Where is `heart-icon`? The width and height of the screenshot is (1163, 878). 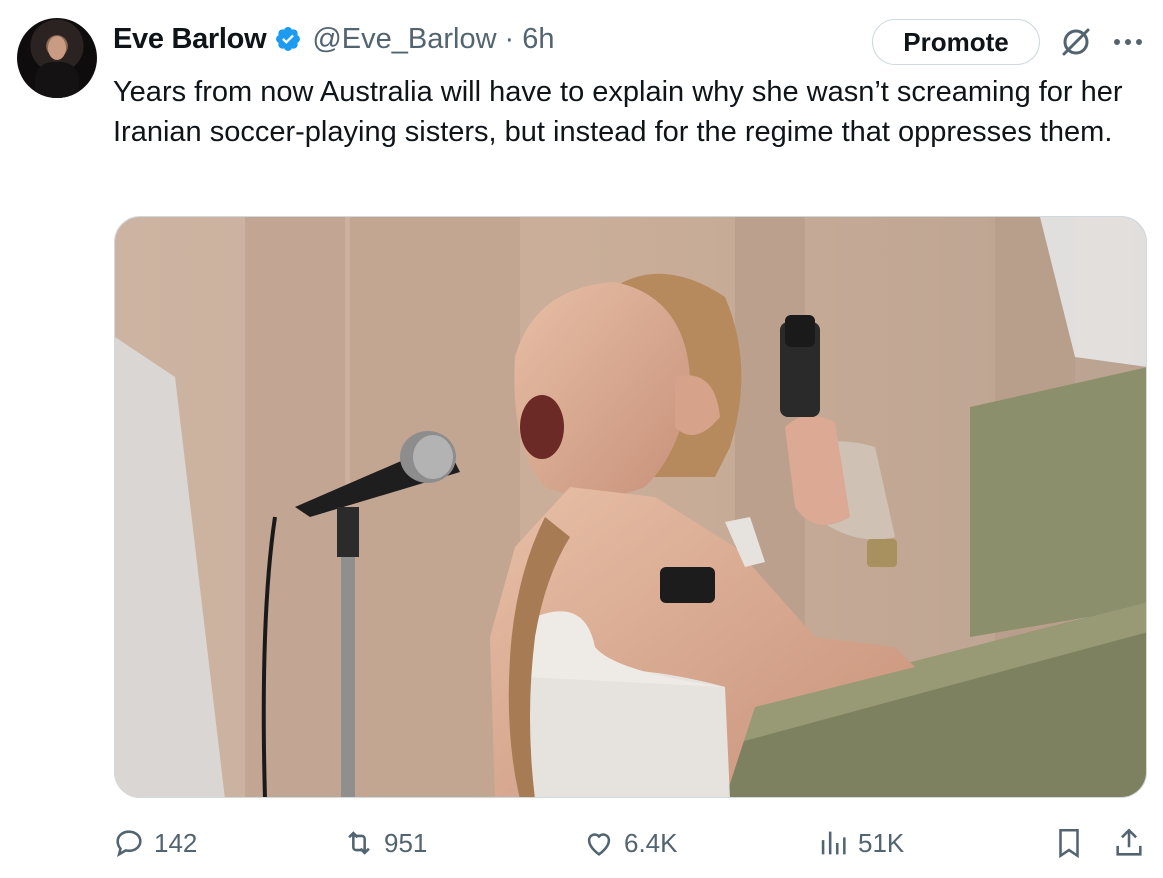 heart-icon is located at coordinates (599, 844).